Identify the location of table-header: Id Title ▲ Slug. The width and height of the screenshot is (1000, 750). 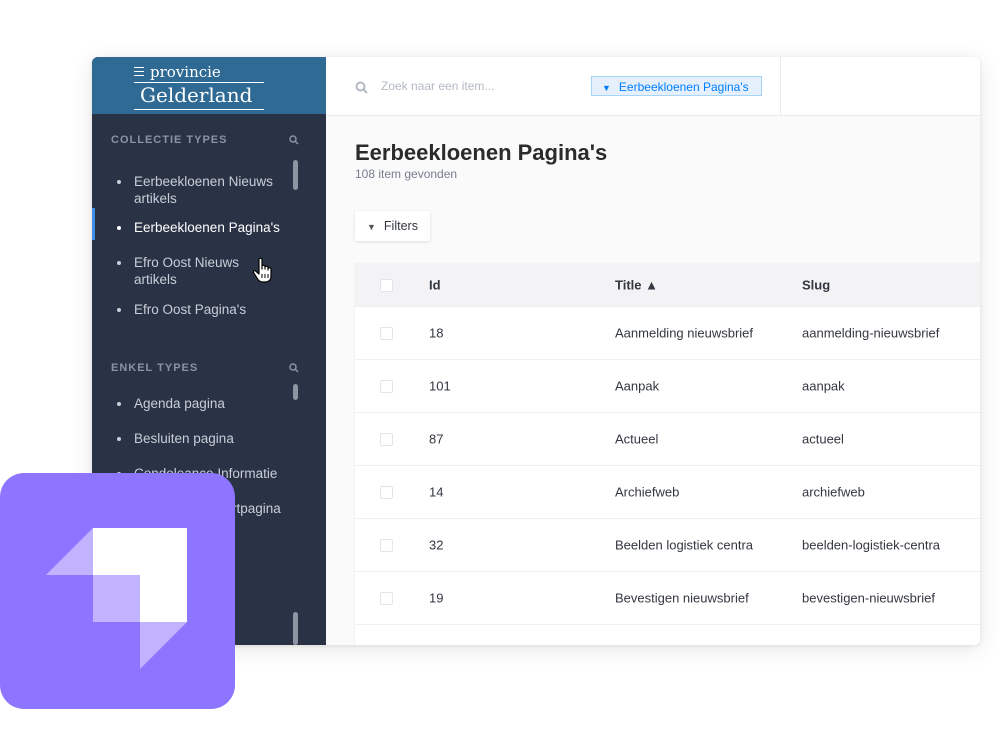
(667, 284).